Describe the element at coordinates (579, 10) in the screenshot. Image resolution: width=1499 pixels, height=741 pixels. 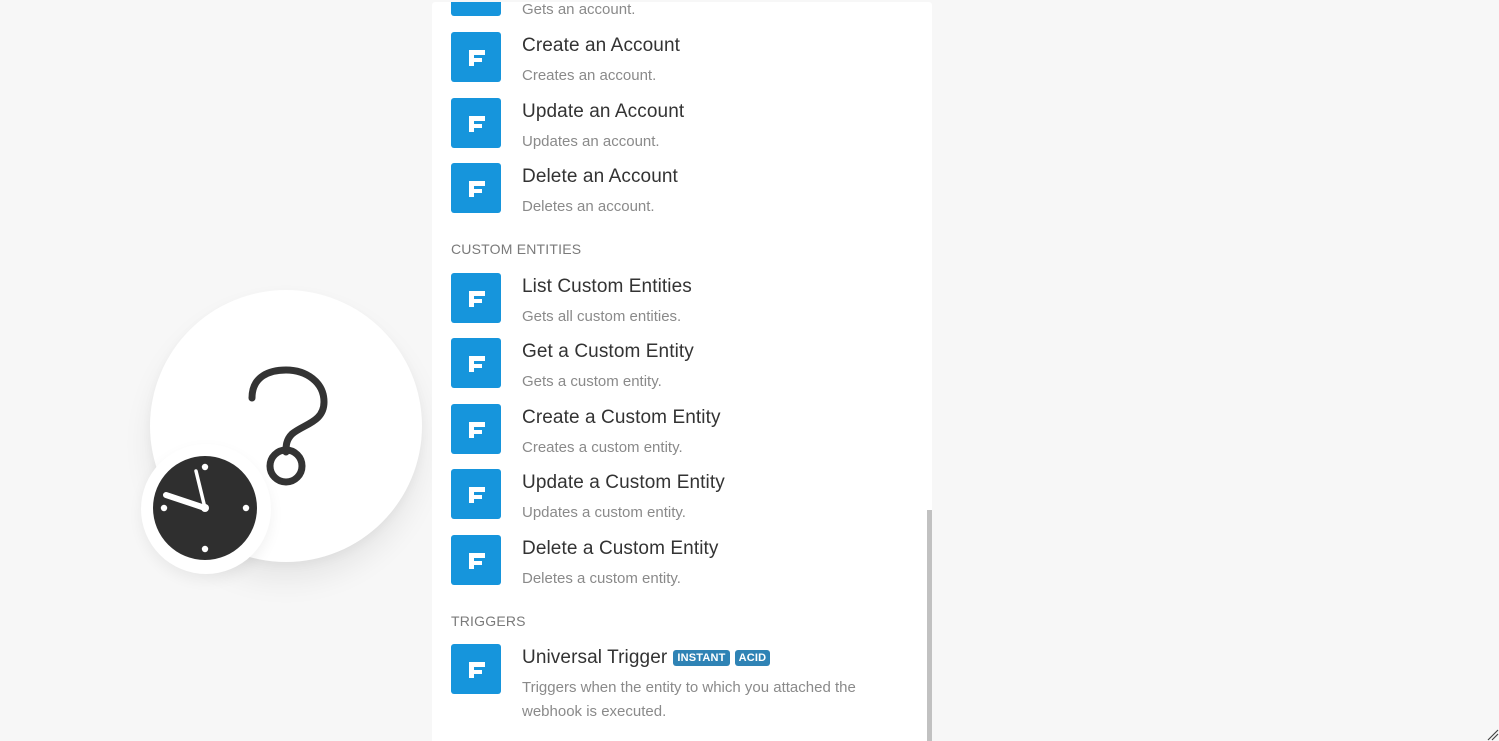
I see `item-description: Gets an account.` at that location.